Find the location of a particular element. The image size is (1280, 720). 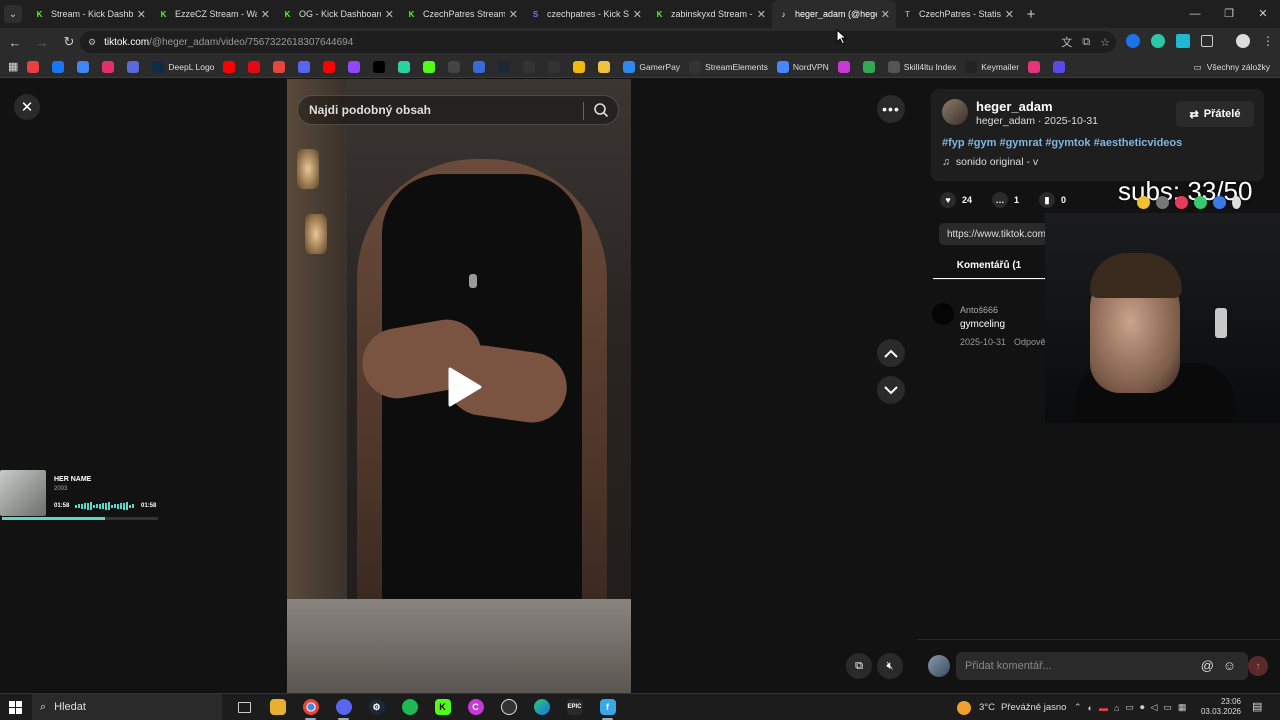

profile-avatar is located at coordinates (1243, 41).